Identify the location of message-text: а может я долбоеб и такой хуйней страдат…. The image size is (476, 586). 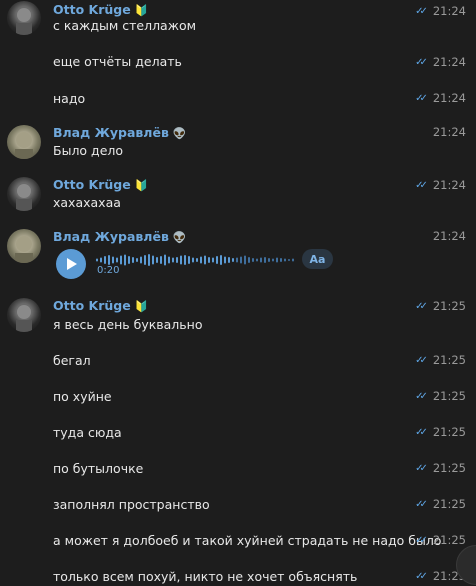
(247, 540).